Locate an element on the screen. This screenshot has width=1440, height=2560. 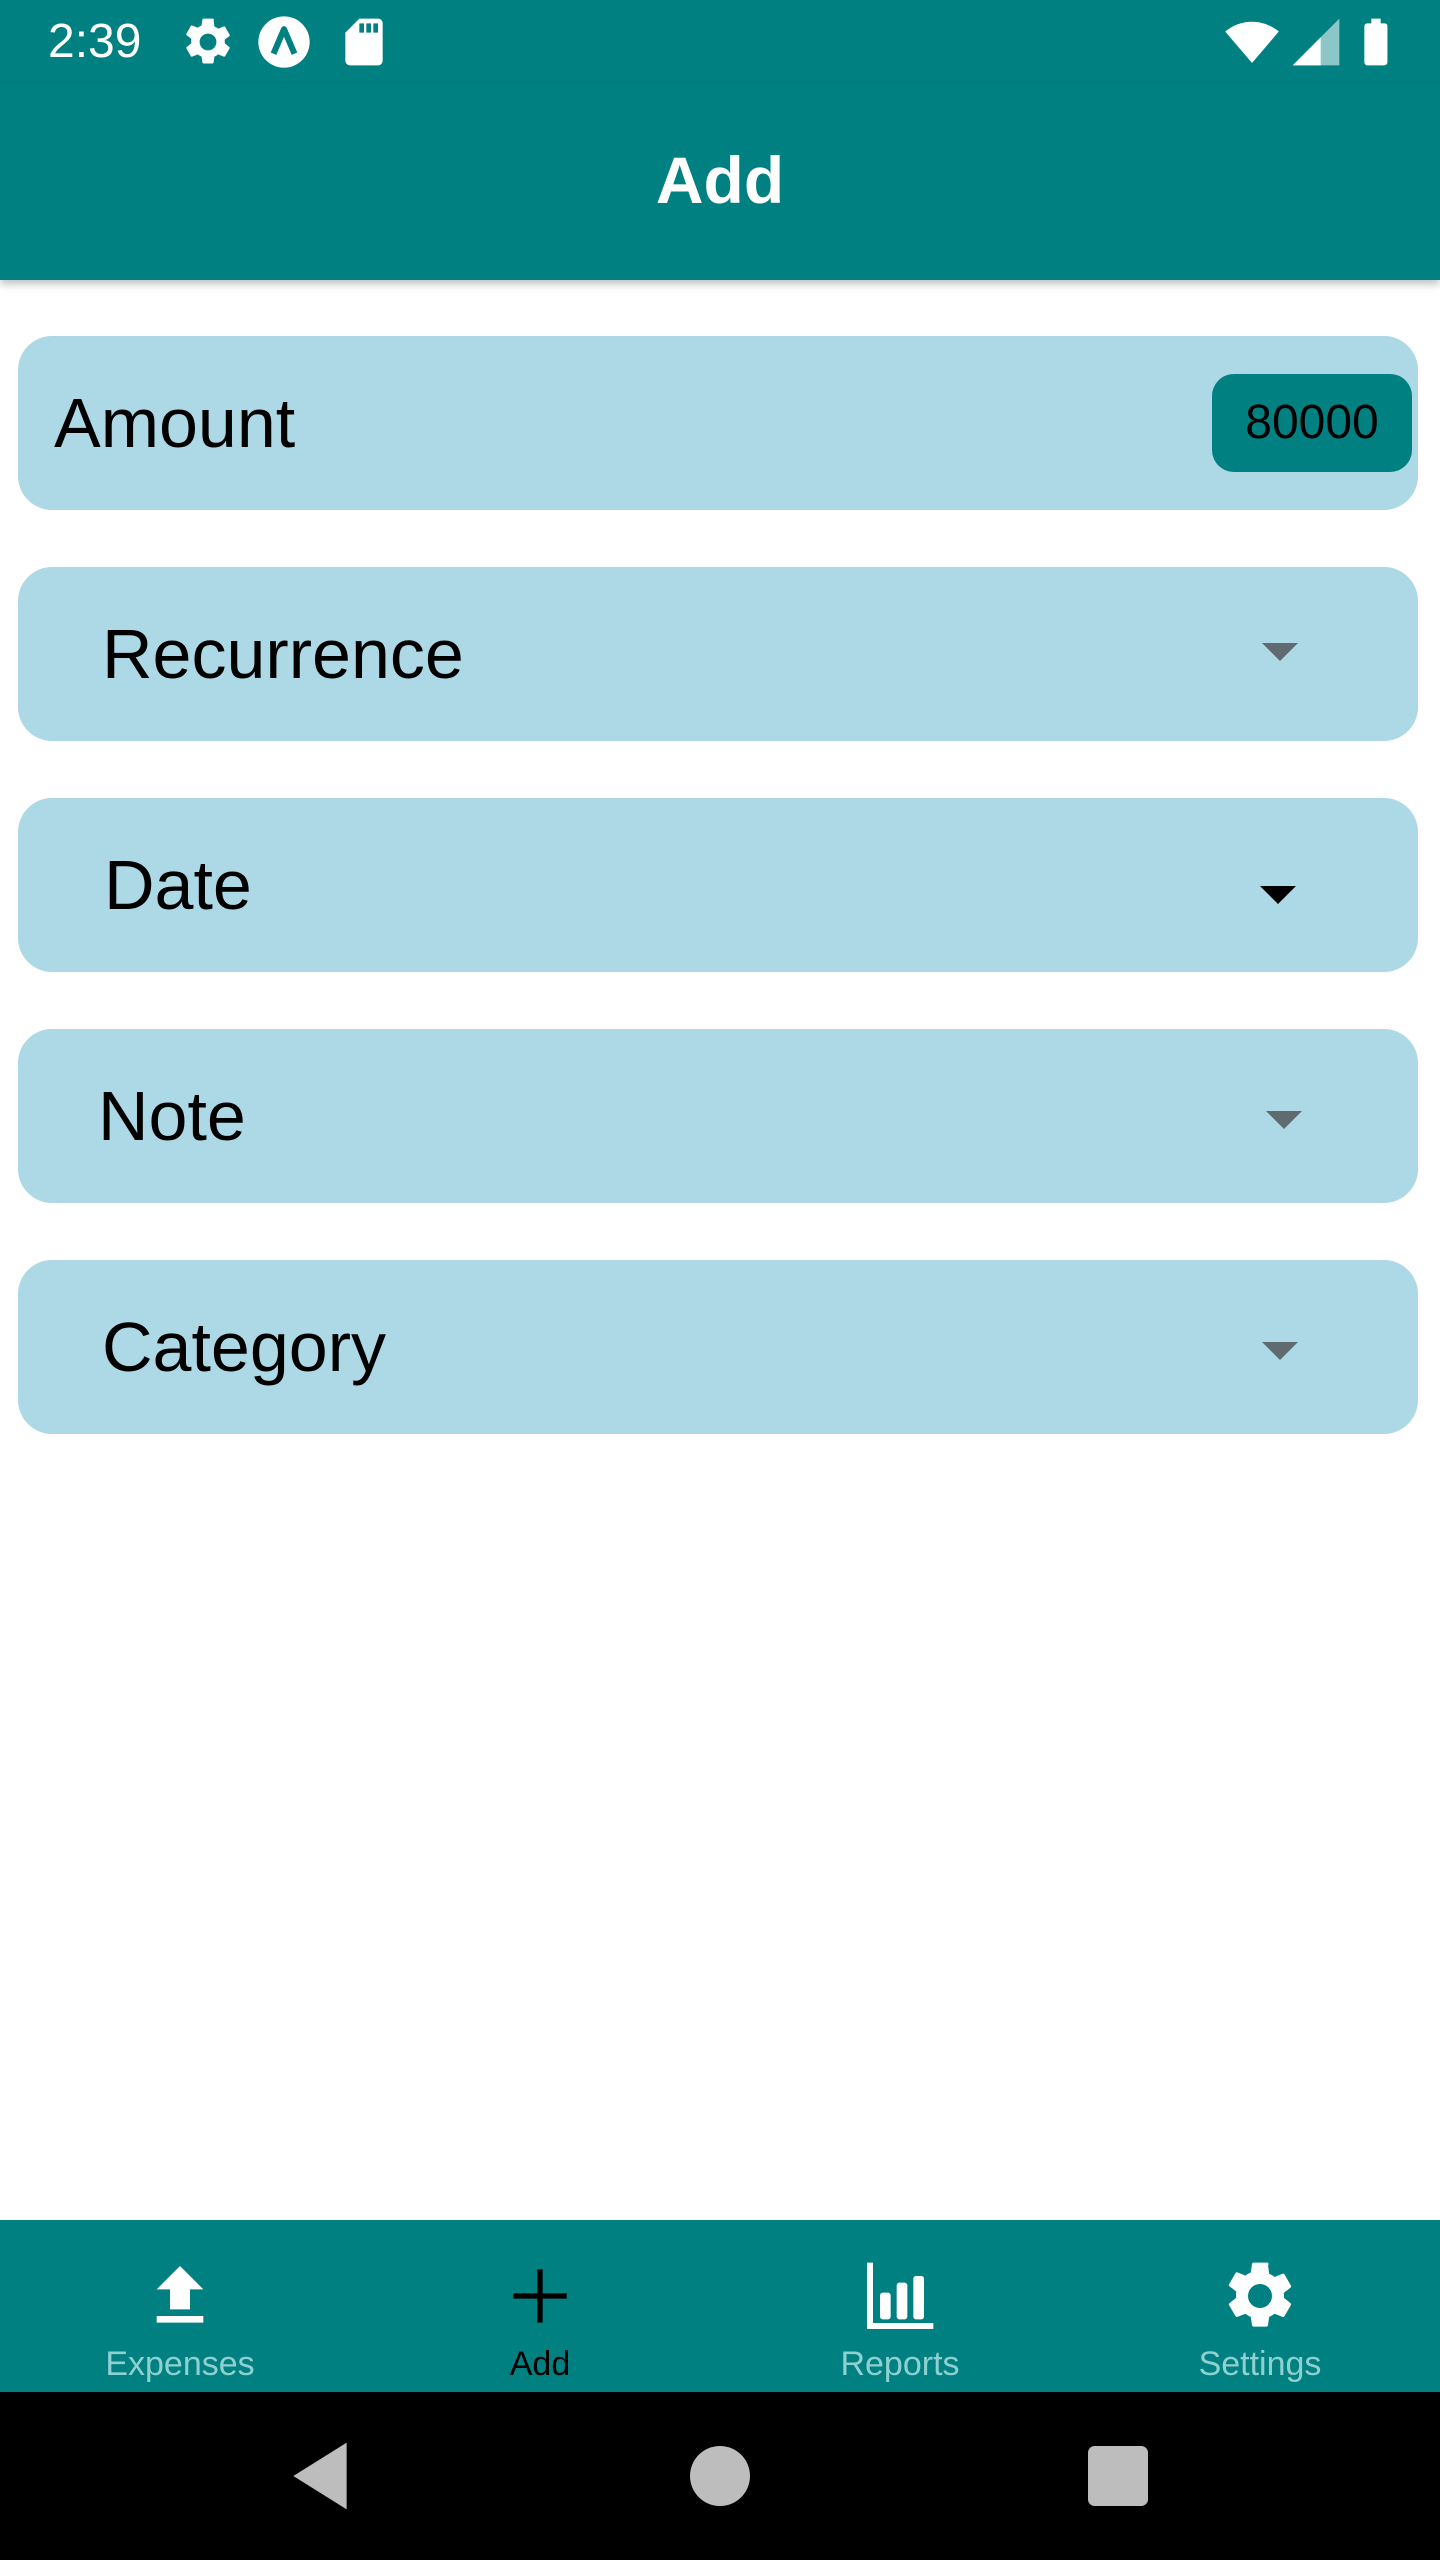
plus-icon is located at coordinates (540, 2296).